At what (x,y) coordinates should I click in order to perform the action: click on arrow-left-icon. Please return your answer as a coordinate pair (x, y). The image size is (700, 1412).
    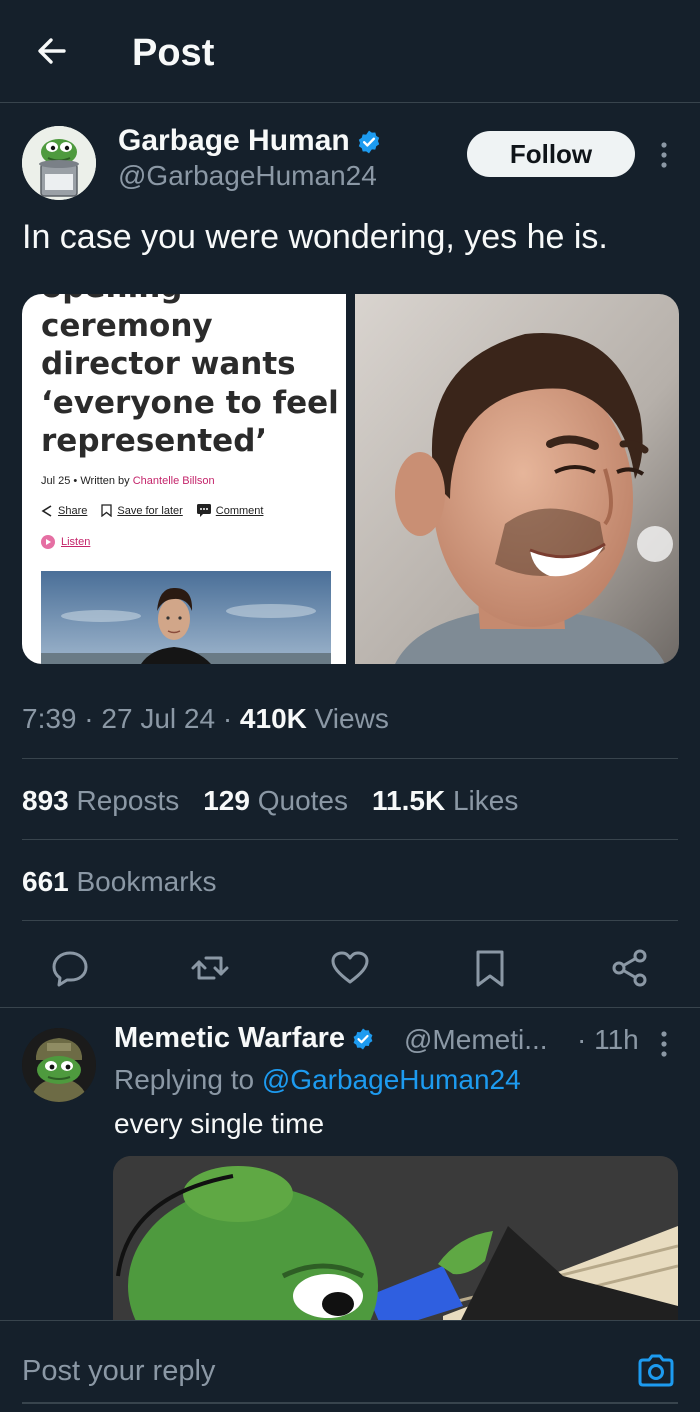
    Looking at the image, I should click on (52, 51).